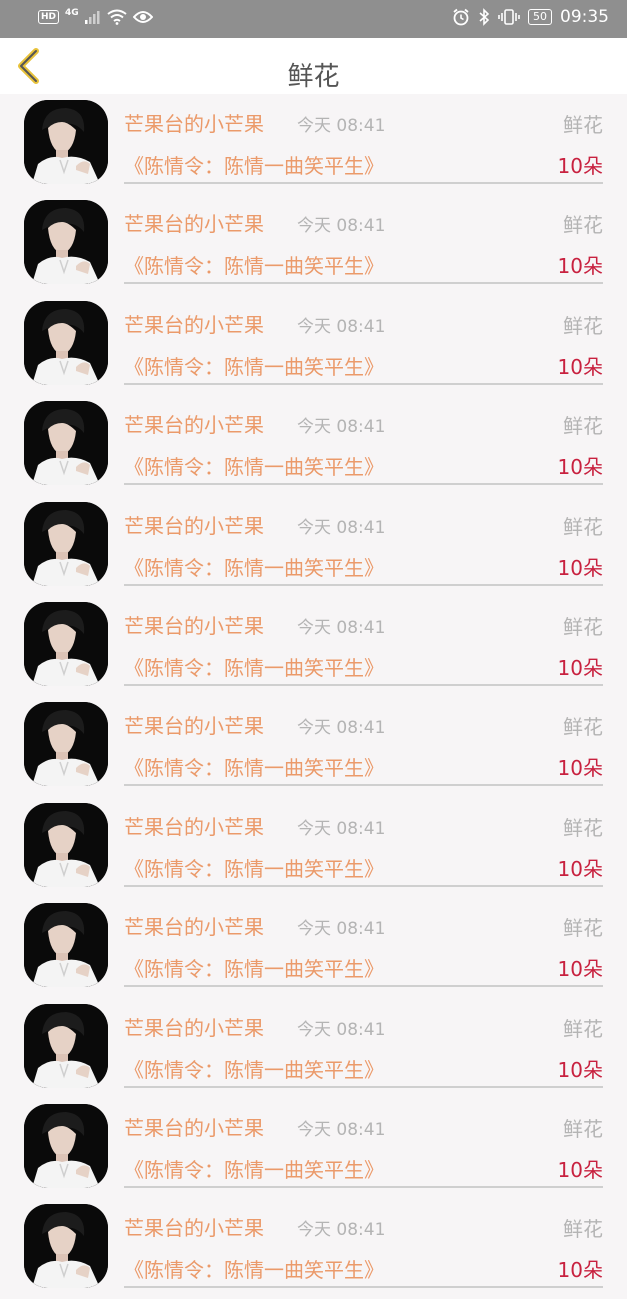 The width and height of the screenshot is (627, 1299). Describe the element at coordinates (313, 19) in the screenshot. I see `status-bar: HD 4G 50 09:35` at that location.